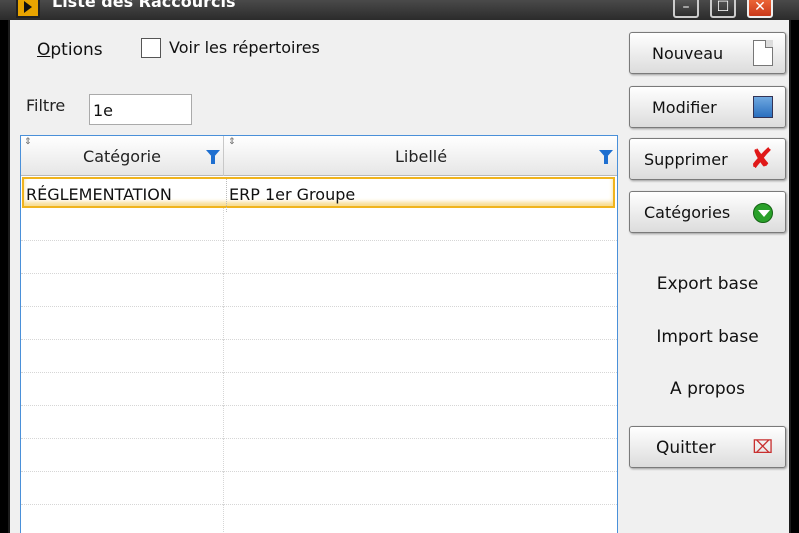 The width and height of the screenshot is (799, 533). What do you see at coordinates (763, 107) in the screenshot?
I see `edit-image-icon` at bounding box center [763, 107].